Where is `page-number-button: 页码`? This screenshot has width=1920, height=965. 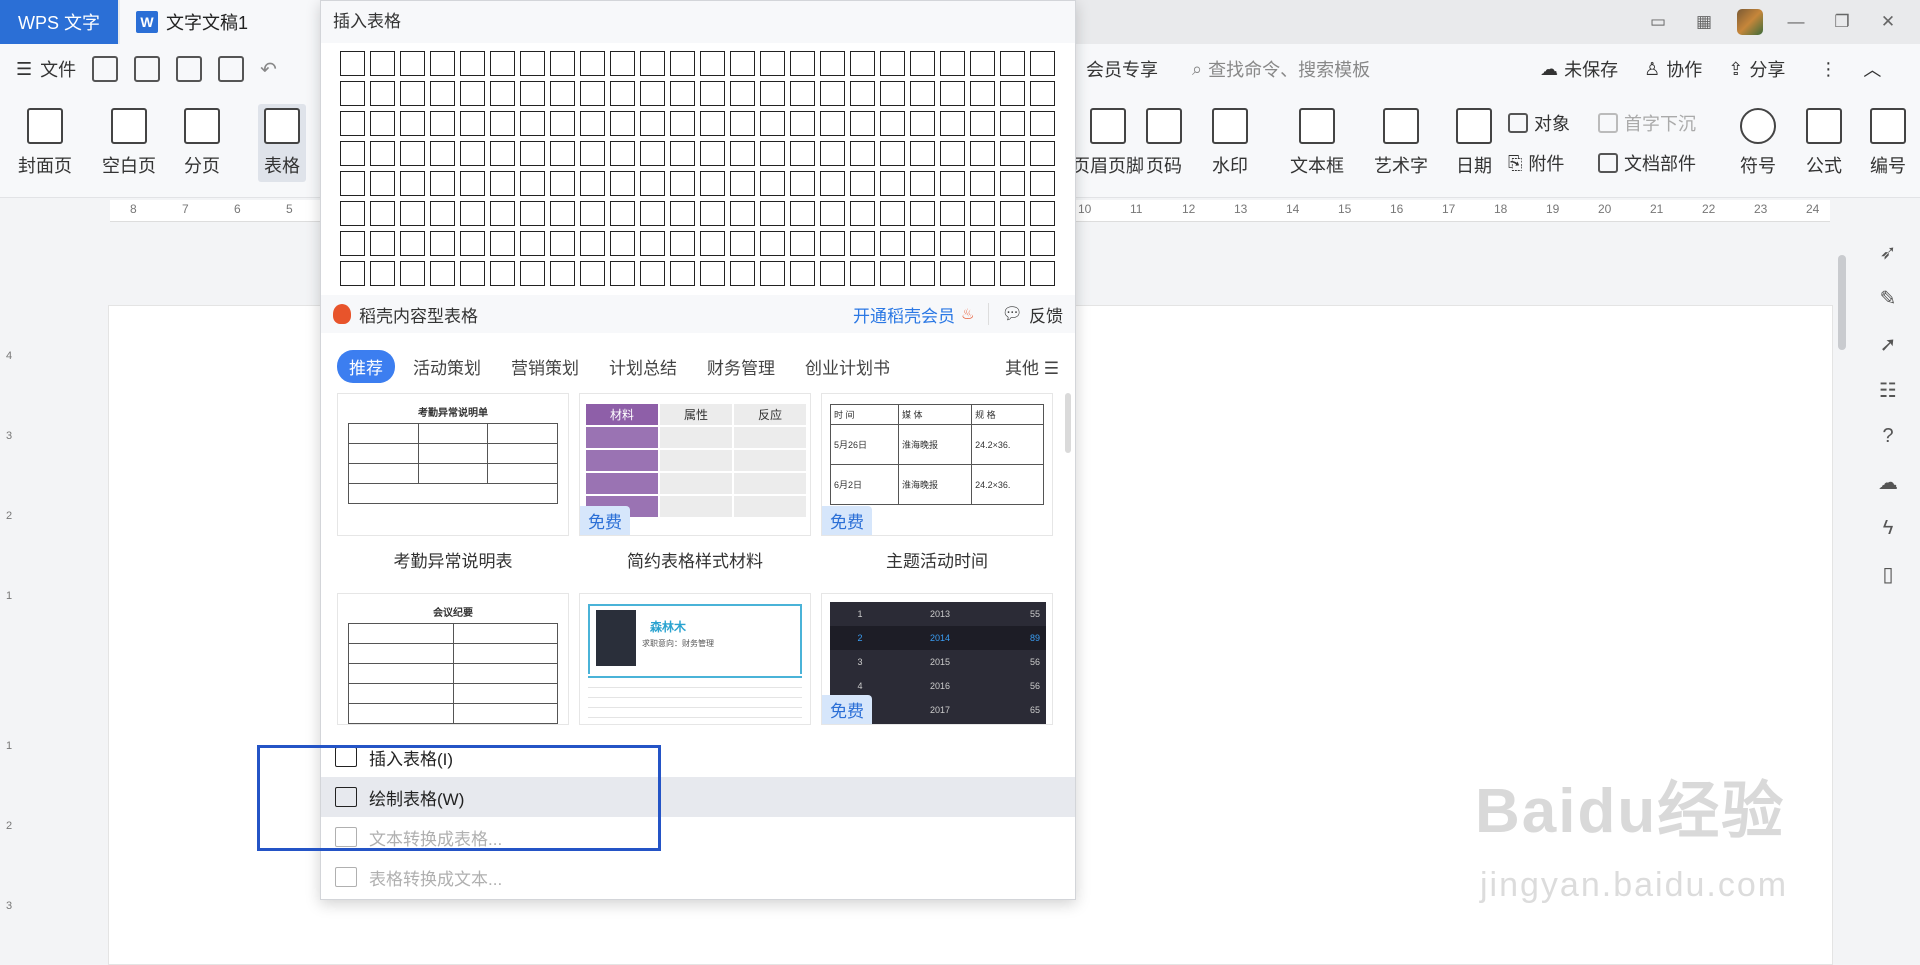 page-number-button: 页码 is located at coordinates (1164, 143).